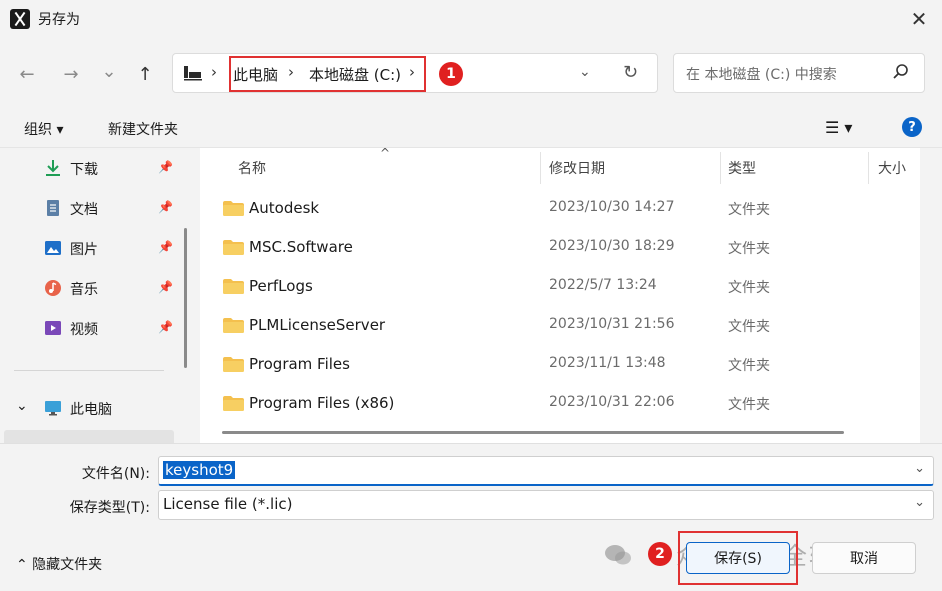 The image size is (942, 591). I want to click on close-button: ✕, so click(919, 19).